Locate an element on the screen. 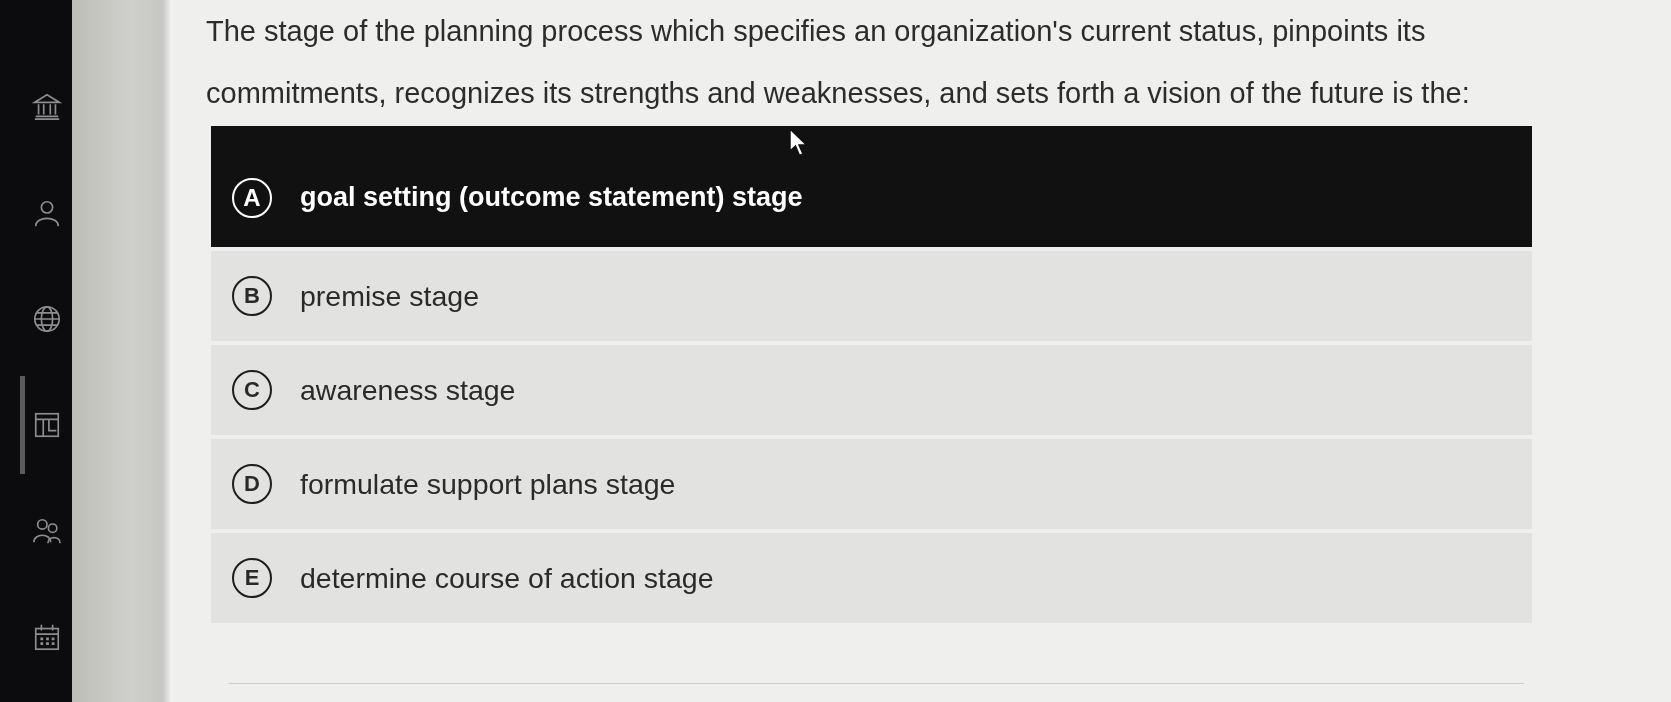 Image resolution: width=1671 pixels, height=702 pixels. answer-option: C awareness stage is located at coordinates (871, 390).